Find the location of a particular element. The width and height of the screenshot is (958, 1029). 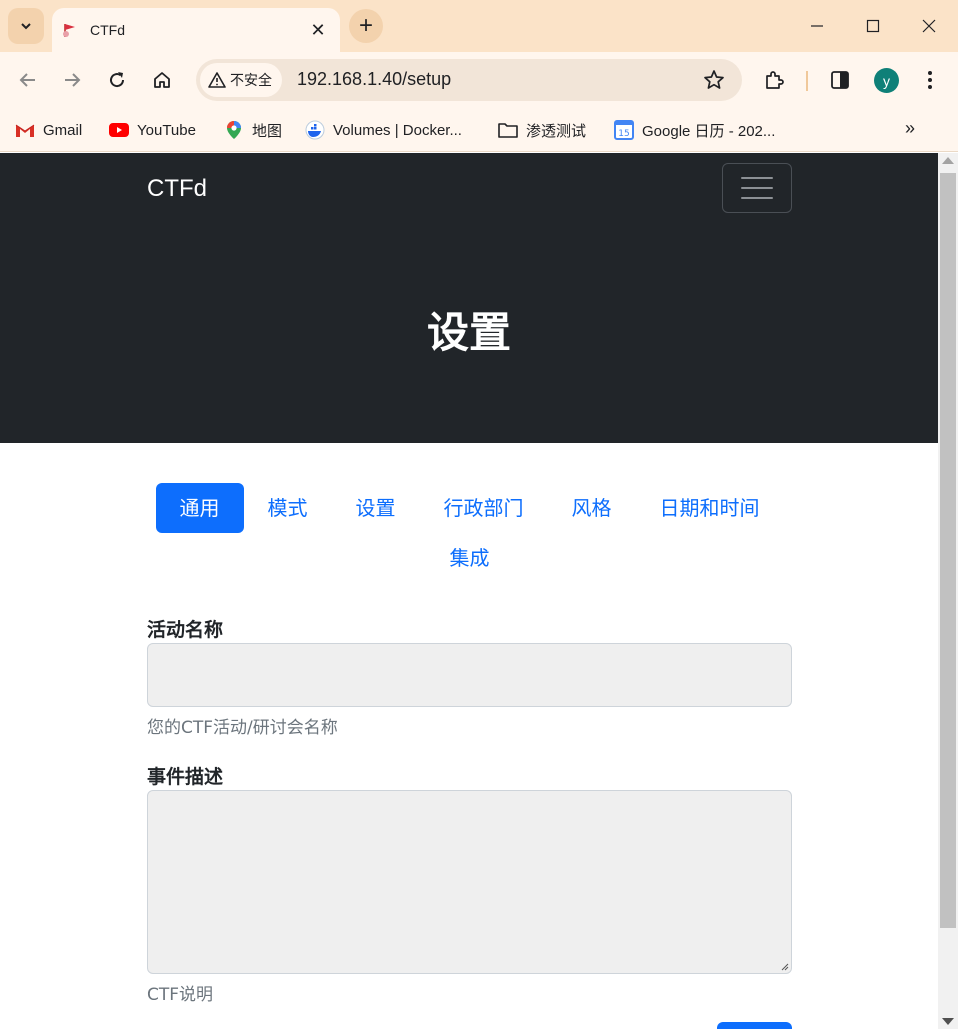

navbar-toggler-button is located at coordinates (757, 188).